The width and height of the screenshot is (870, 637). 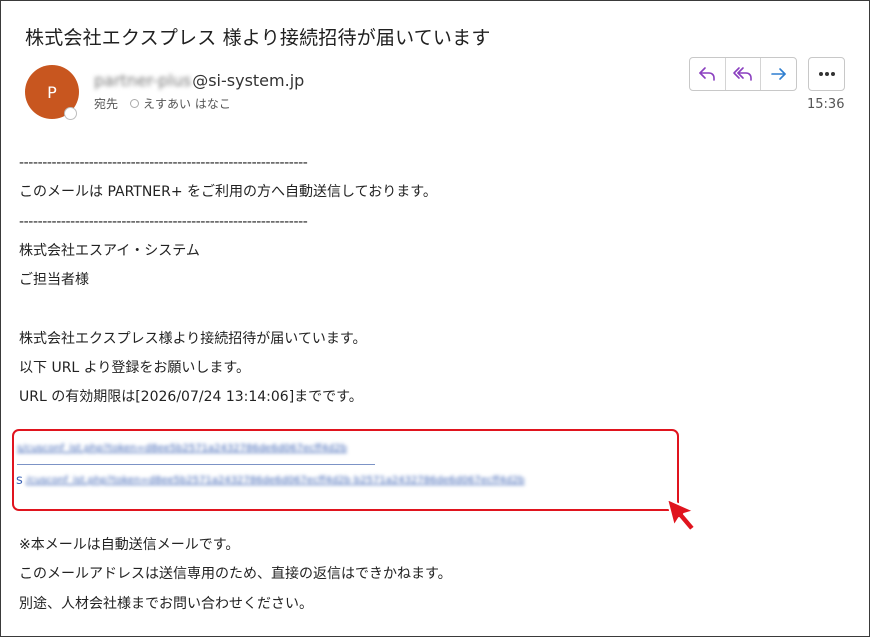 I want to click on cursor-pointer-icon, so click(x=681, y=515).